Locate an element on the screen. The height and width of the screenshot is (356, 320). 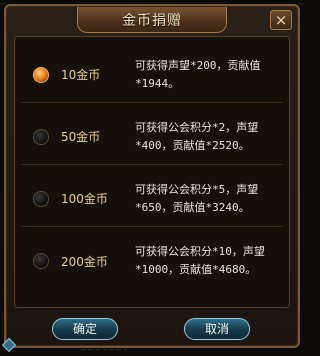
donation-option-100: 100金币 可获得公会积分*5，声望 *650，贡献值*3240。 is located at coordinates (152, 199).